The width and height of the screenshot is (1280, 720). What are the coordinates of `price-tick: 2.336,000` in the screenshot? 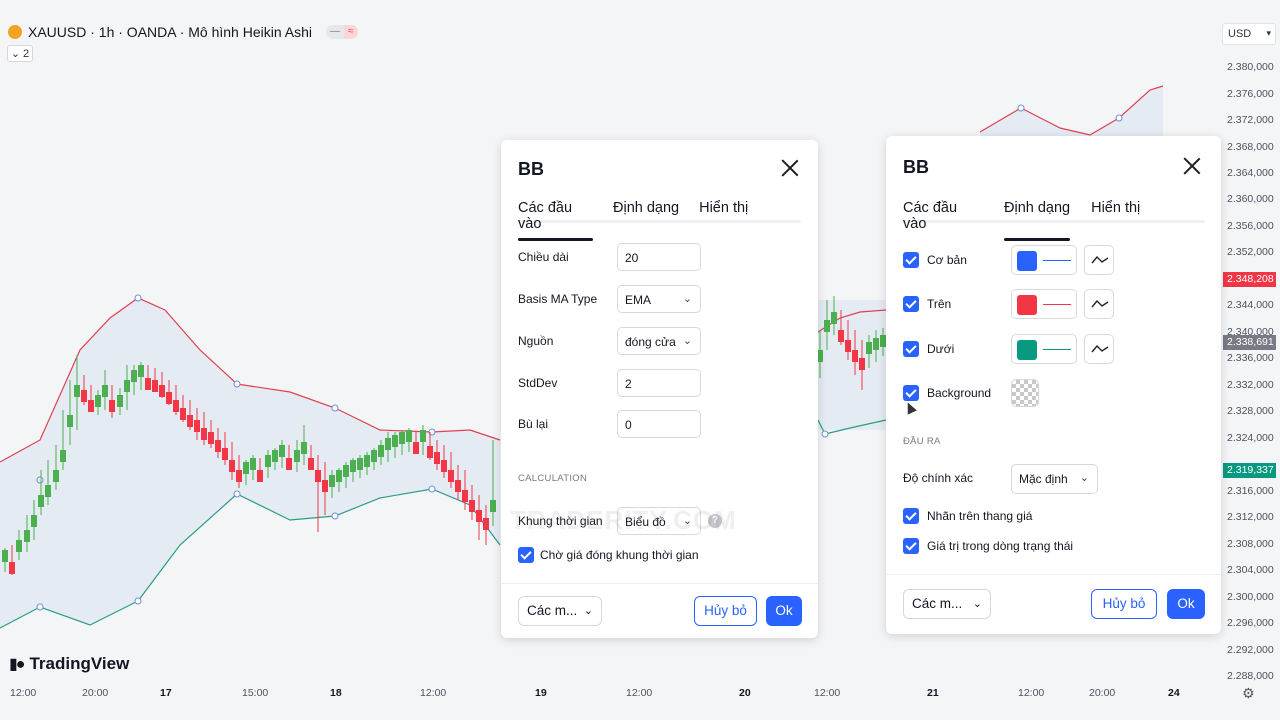 It's located at (1250, 358).